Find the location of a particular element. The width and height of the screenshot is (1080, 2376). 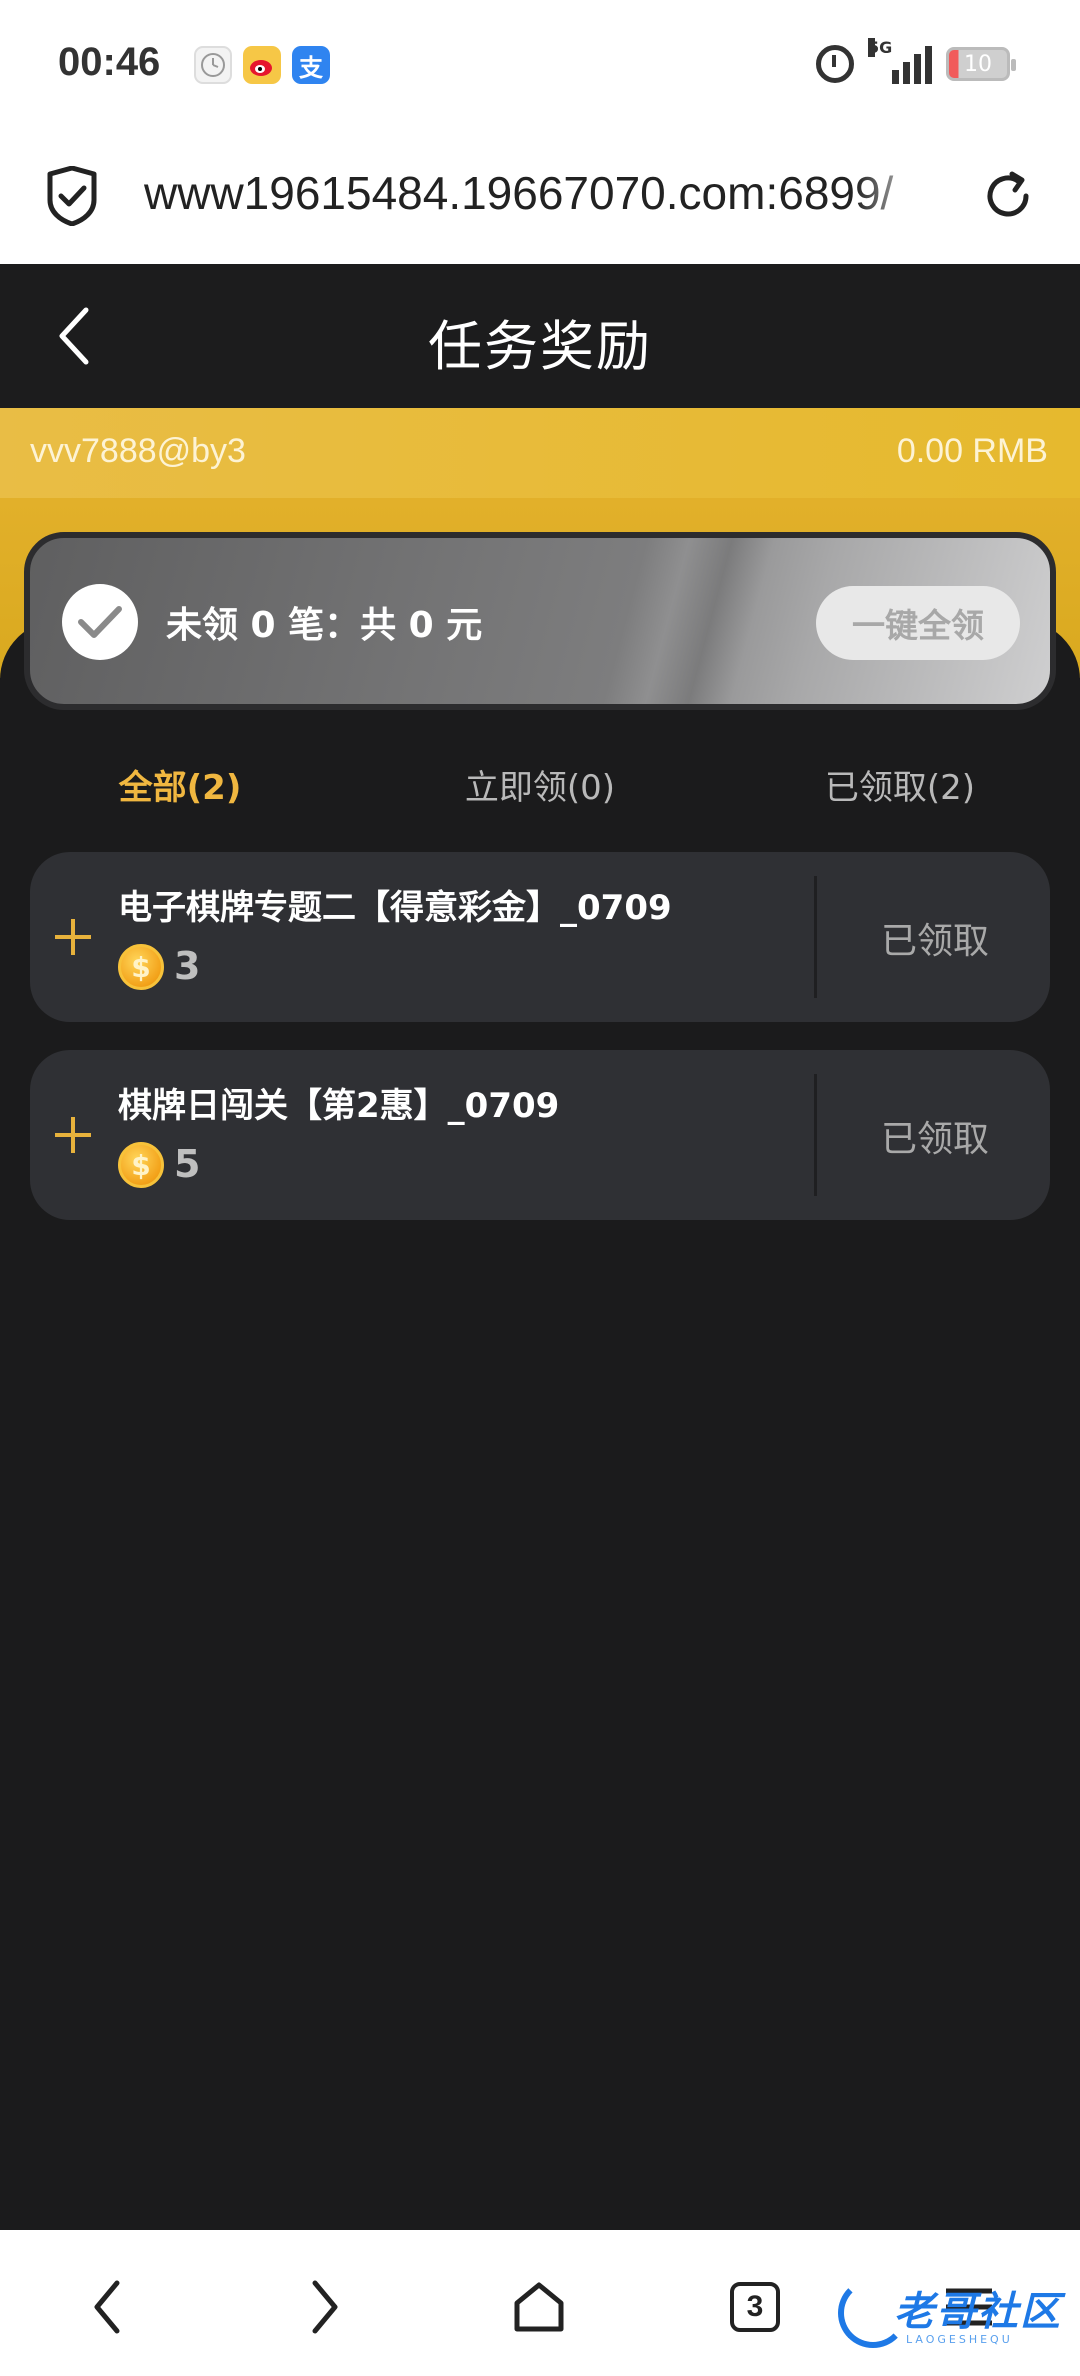

browser-url-bar: www19615484.19667070.com:6899/ is located at coordinates (540, 197).